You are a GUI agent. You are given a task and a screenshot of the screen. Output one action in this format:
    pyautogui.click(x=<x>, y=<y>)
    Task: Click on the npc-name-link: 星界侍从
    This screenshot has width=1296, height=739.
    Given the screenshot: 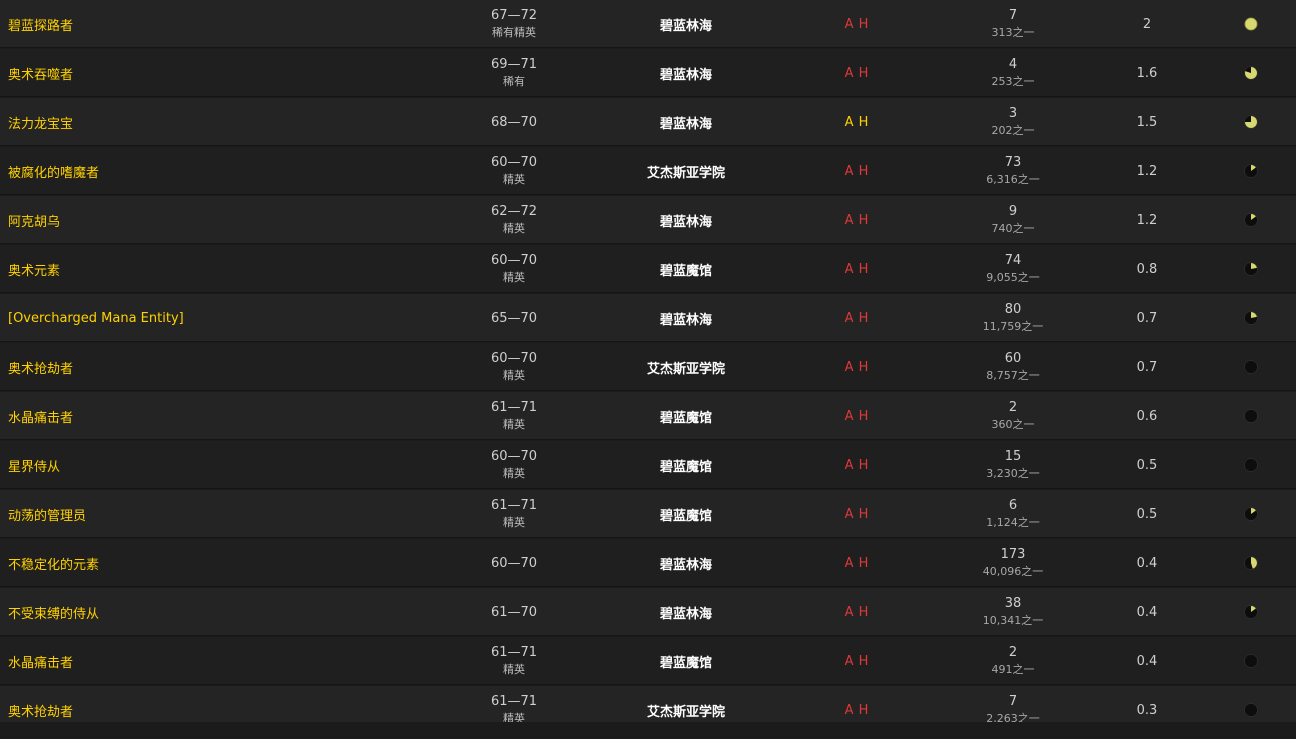 What is the action you would take?
    pyautogui.click(x=34, y=465)
    